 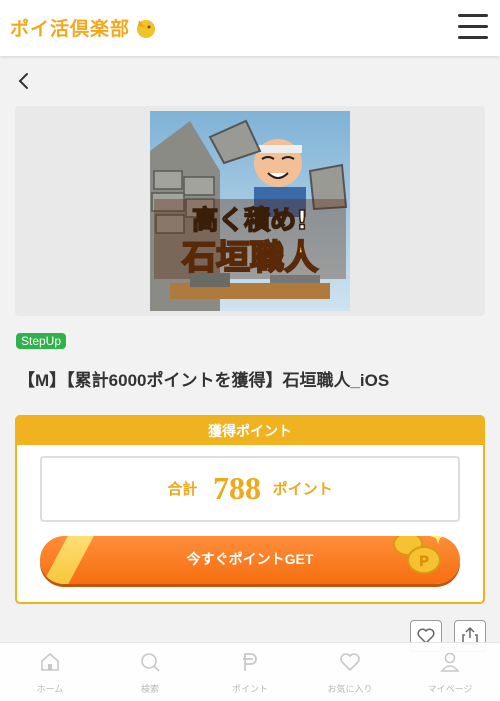 I want to click on bottom-tab-bar: ホーム 検索 ポイント お気に入り マイページ, so click(x=250, y=671).